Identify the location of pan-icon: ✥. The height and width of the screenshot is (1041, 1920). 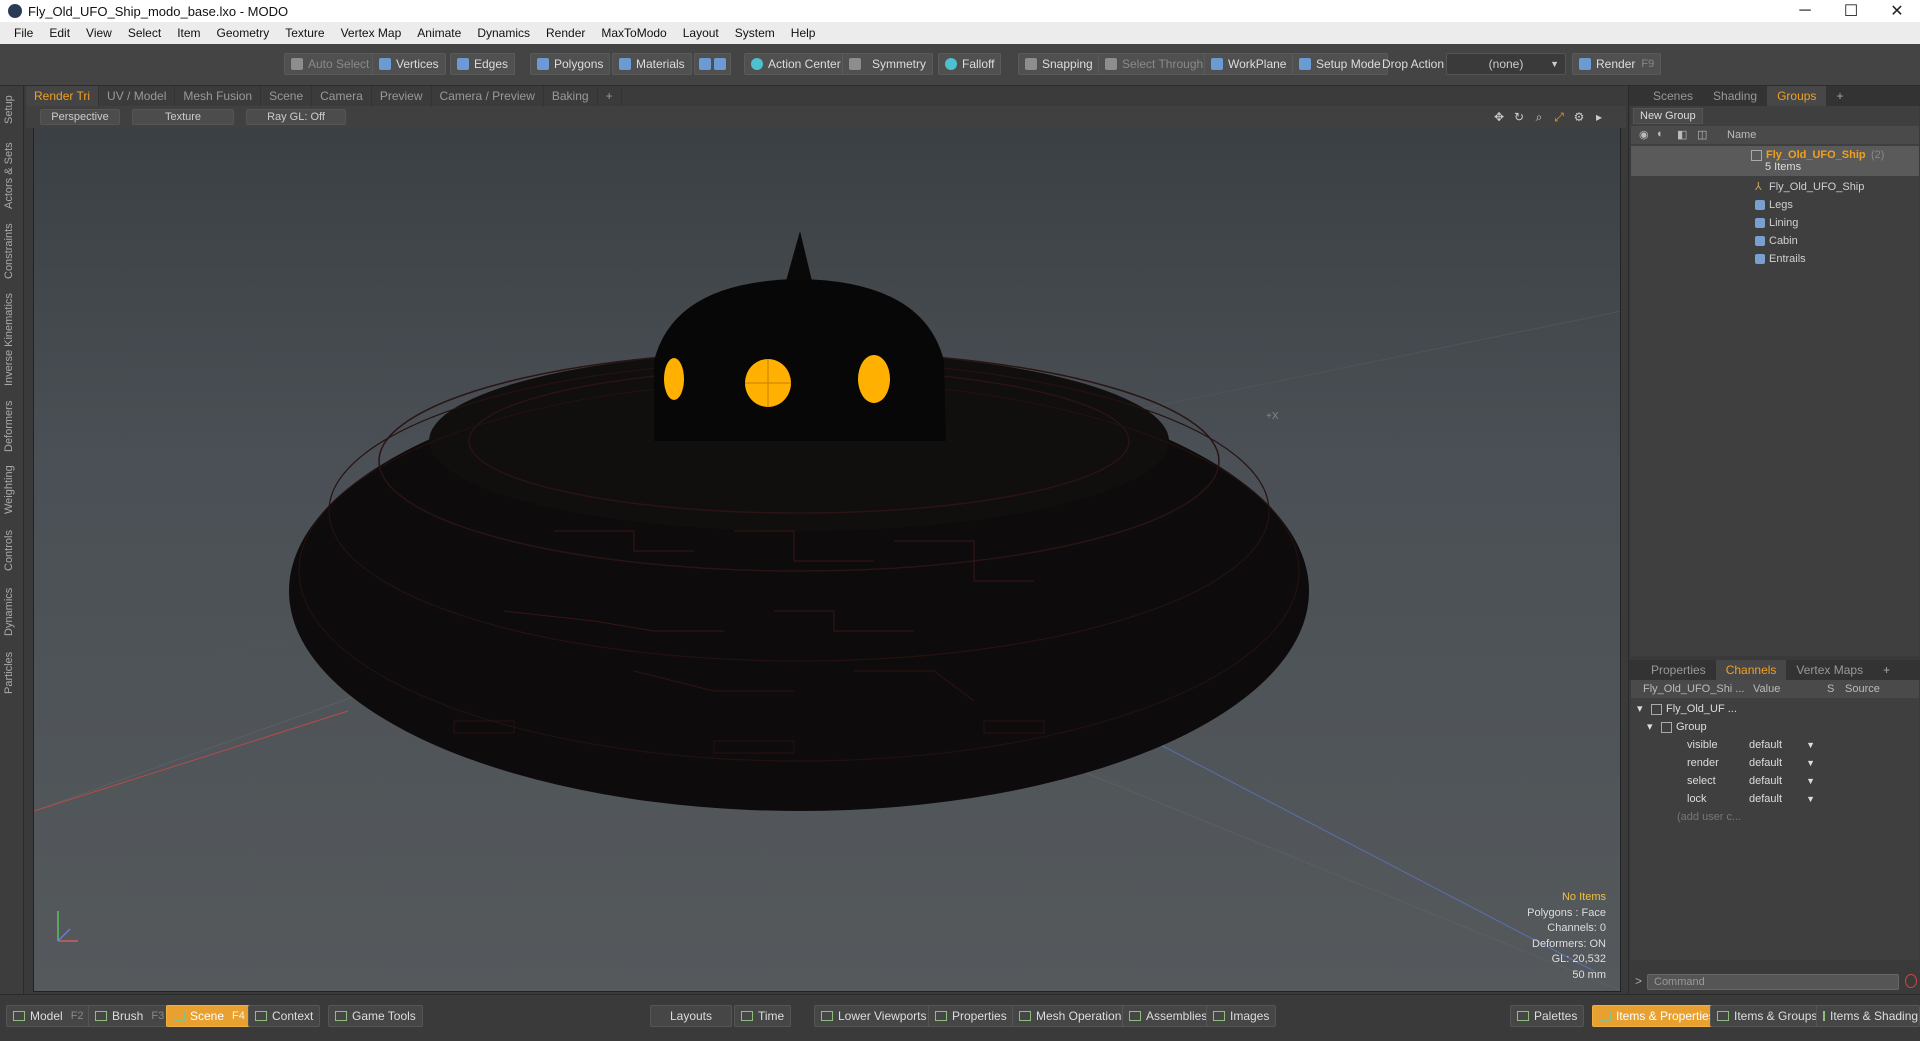
(1499, 117).